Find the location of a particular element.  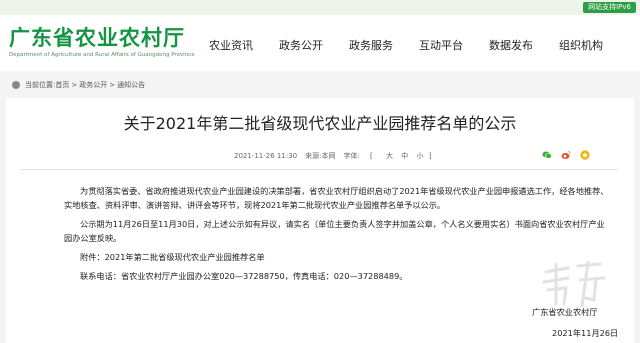

breadcrumb-home: 首页 is located at coordinates (62, 85).